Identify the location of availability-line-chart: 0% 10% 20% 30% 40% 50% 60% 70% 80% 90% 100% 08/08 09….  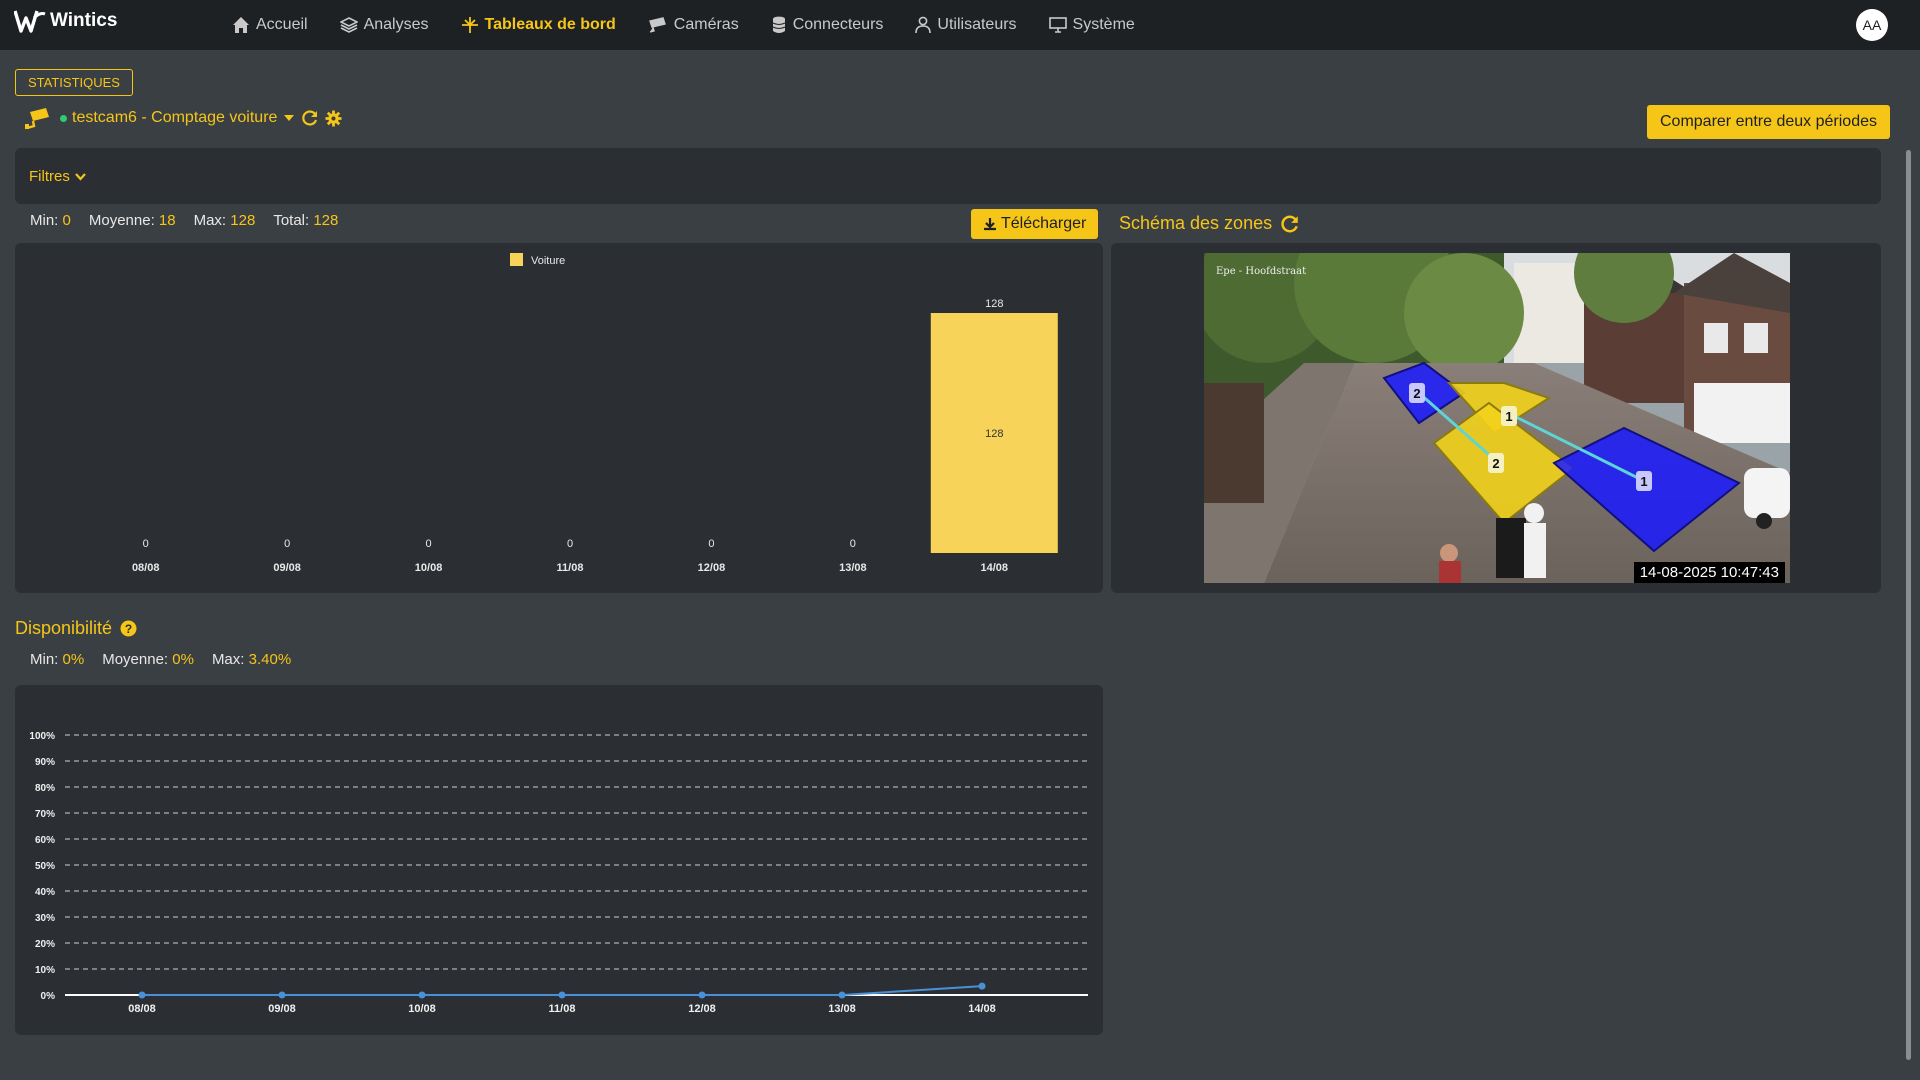
(558, 873).